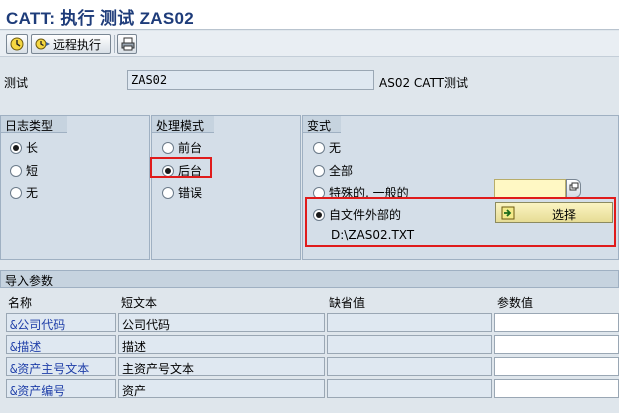  What do you see at coordinates (34, 124) in the screenshot?
I see `log-type-header: 日志类型` at bounding box center [34, 124].